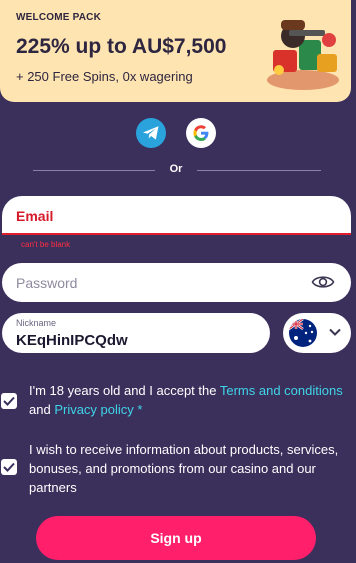 Image resolution: width=356 pixels, height=563 pixels. What do you see at coordinates (335, 332) in the screenshot?
I see `chevron-down-icon` at bounding box center [335, 332].